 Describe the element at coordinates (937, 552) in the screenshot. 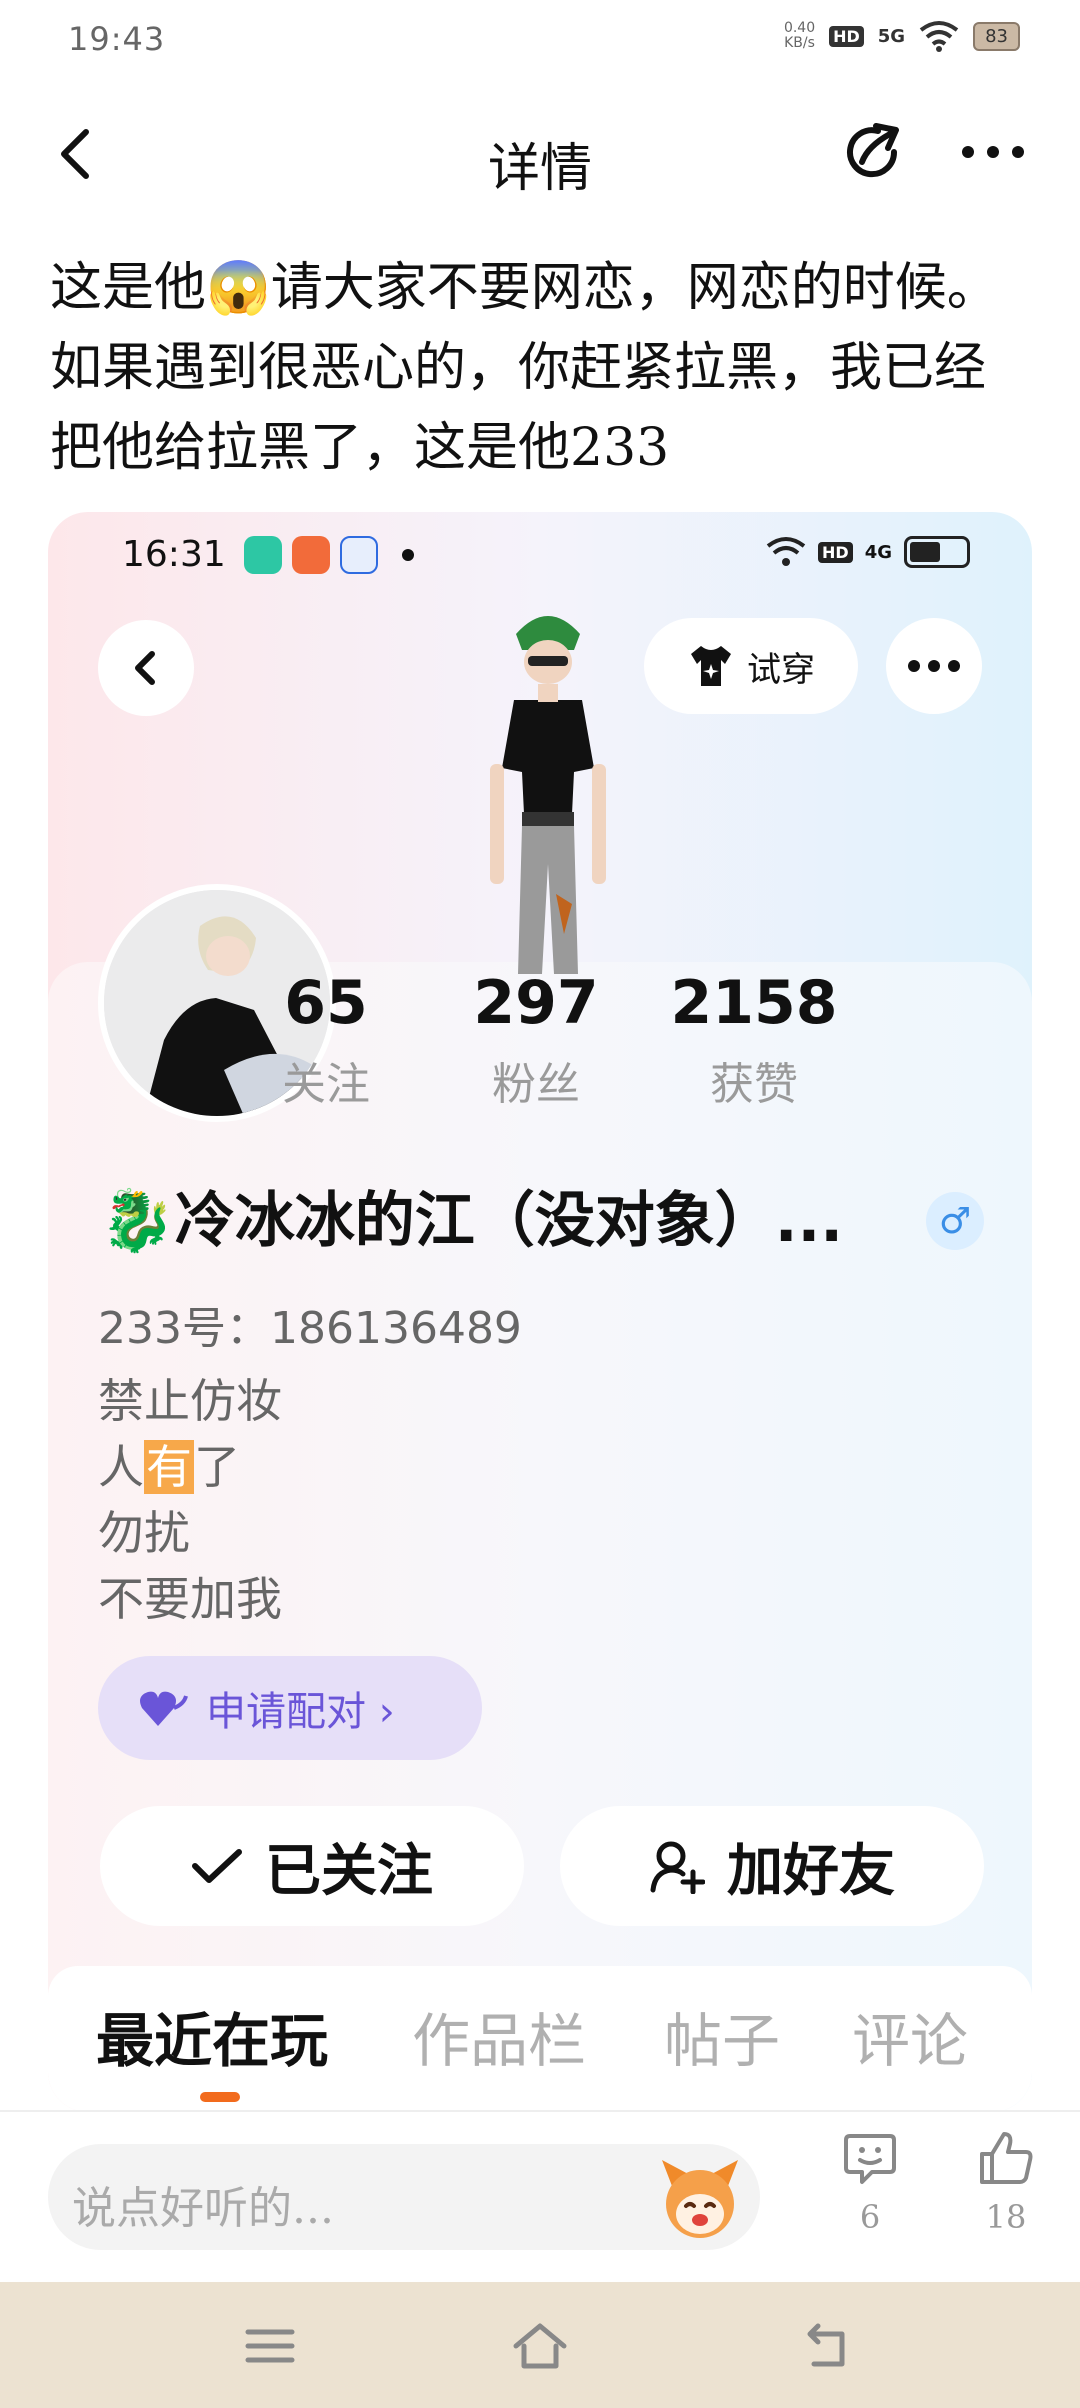

I see `battery-icon` at that location.